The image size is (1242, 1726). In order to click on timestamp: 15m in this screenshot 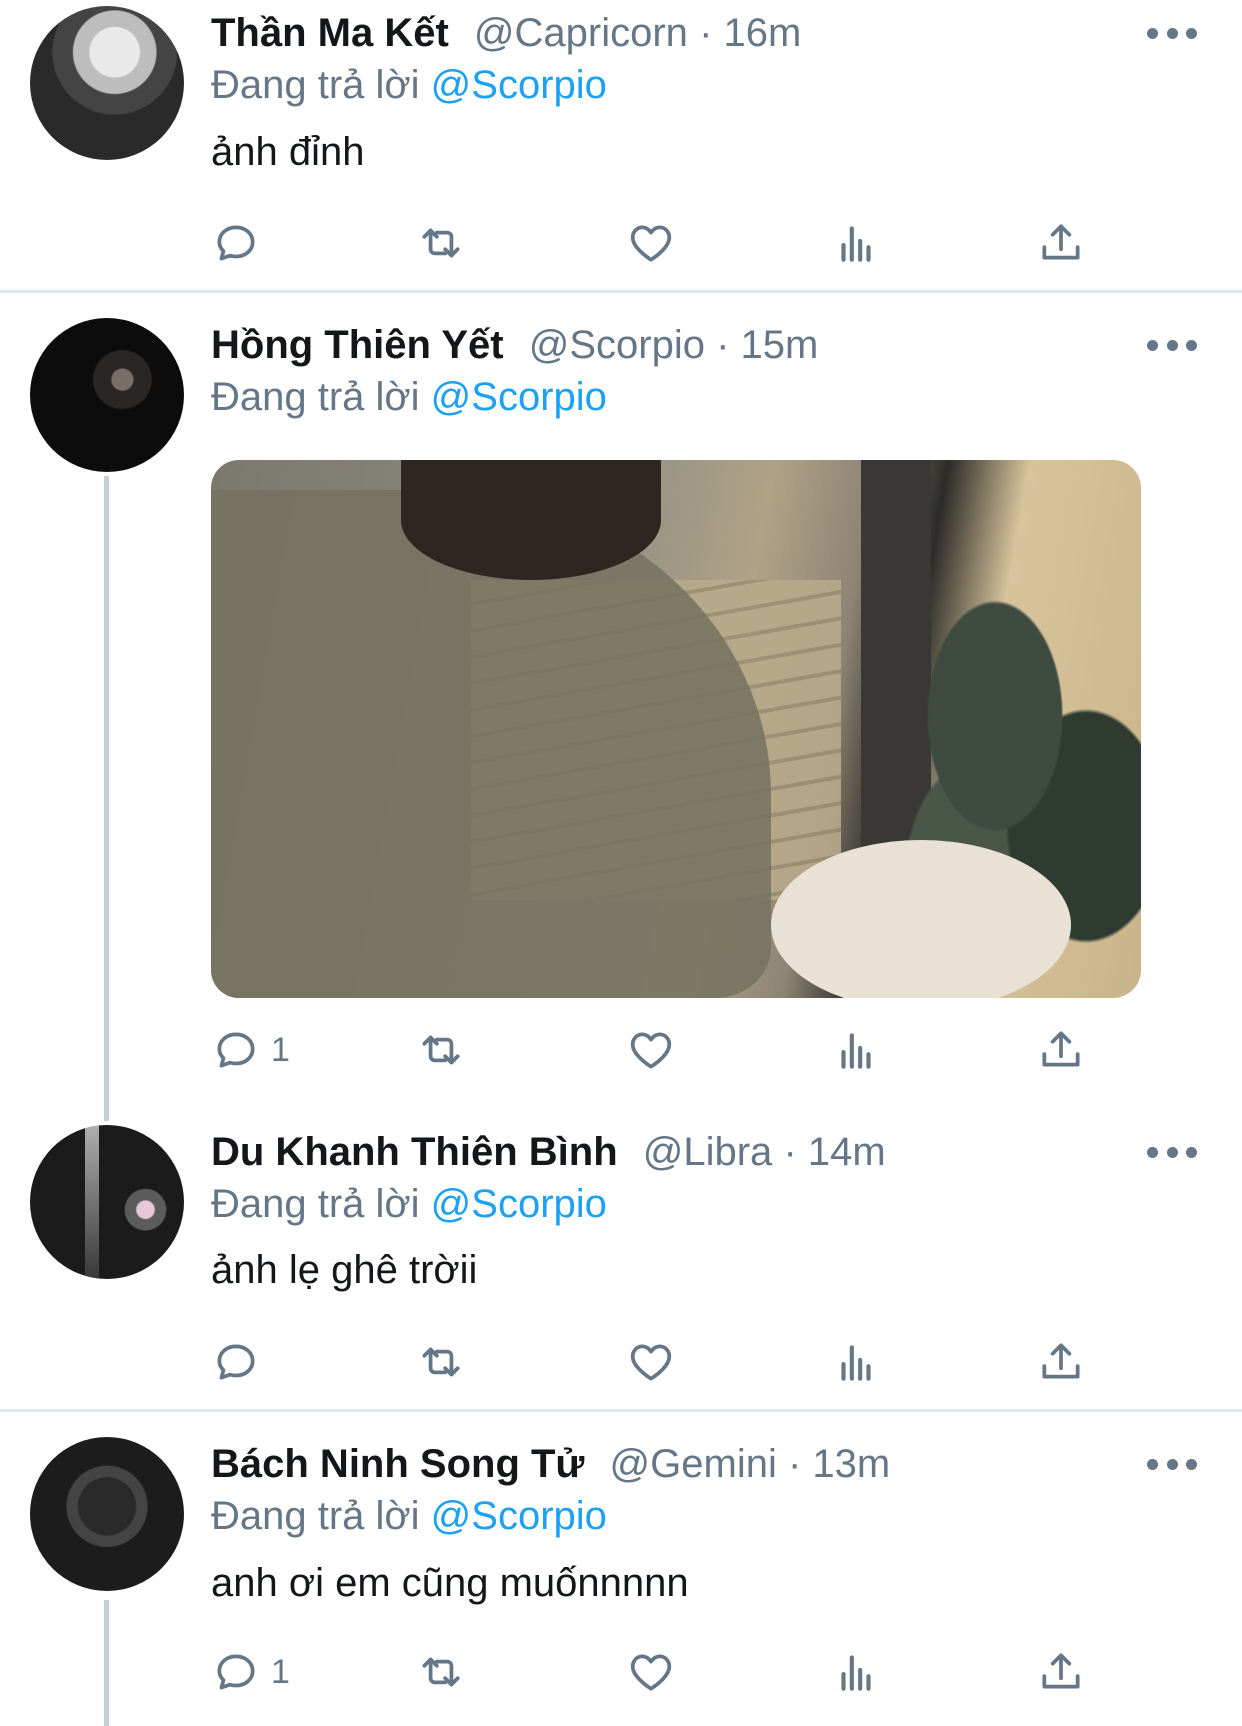, I will do `click(780, 345)`.